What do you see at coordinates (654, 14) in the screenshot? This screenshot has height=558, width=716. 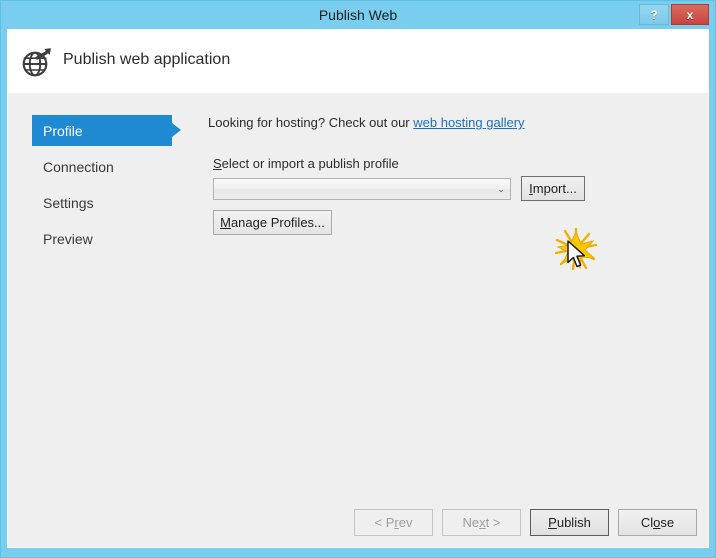 I see `help-icon-button: ?` at bounding box center [654, 14].